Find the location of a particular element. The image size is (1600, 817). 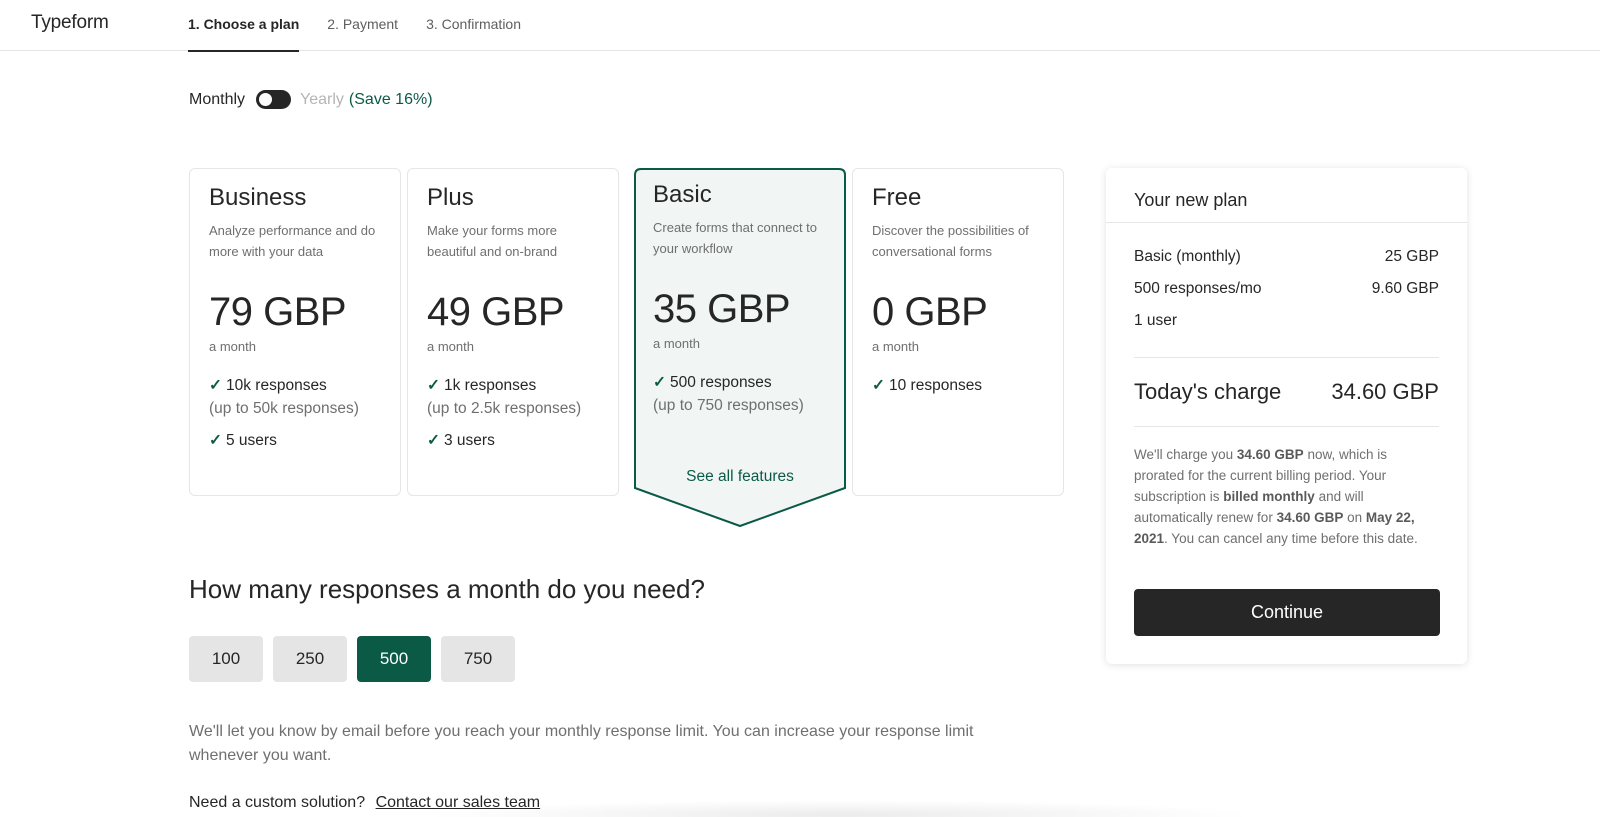

plan-features: ✓ 500 responses (up to 750 responses) is located at coordinates (740, 394).